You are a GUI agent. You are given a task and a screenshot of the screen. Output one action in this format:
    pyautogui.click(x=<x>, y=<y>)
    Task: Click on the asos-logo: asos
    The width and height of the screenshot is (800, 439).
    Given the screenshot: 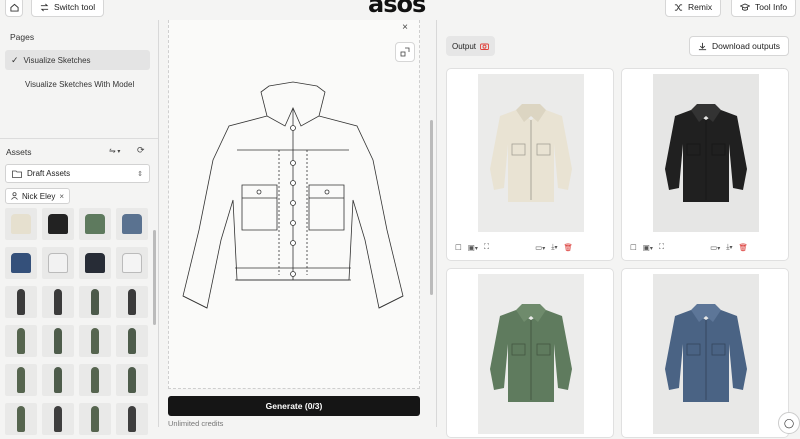 What is the action you would take?
    pyautogui.click(x=397, y=9)
    